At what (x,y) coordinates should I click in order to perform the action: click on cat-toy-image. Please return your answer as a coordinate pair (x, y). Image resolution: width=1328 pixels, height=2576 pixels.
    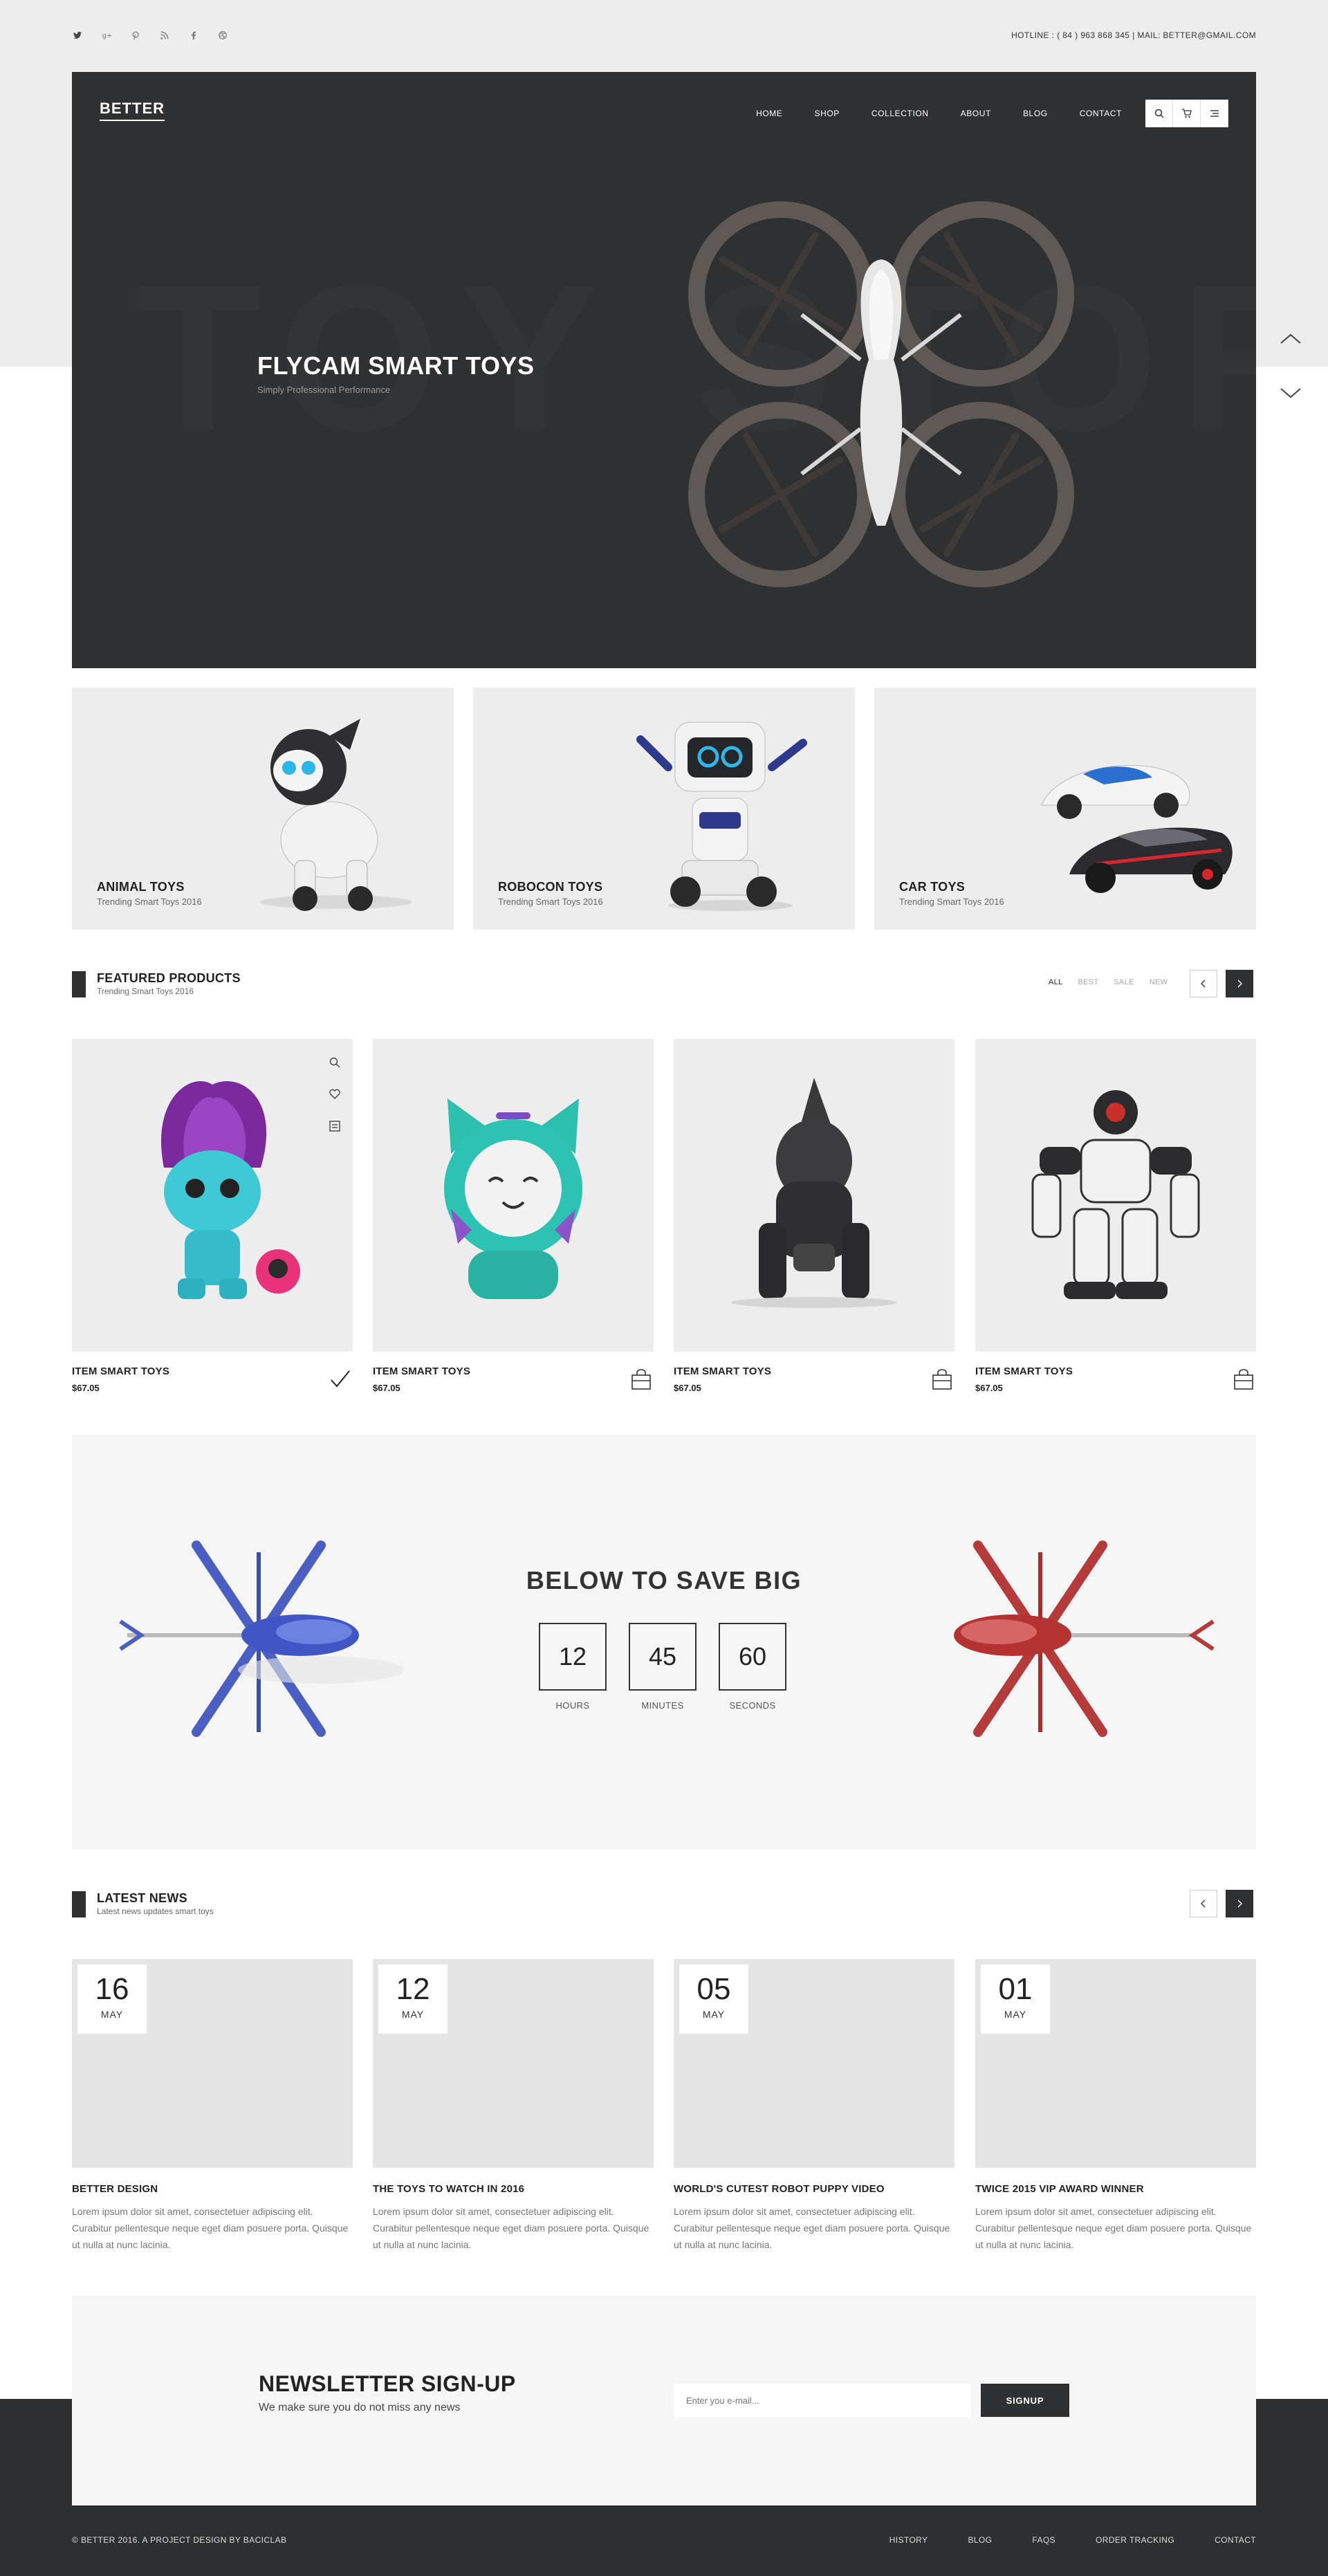
    Looking at the image, I should click on (513, 1198).